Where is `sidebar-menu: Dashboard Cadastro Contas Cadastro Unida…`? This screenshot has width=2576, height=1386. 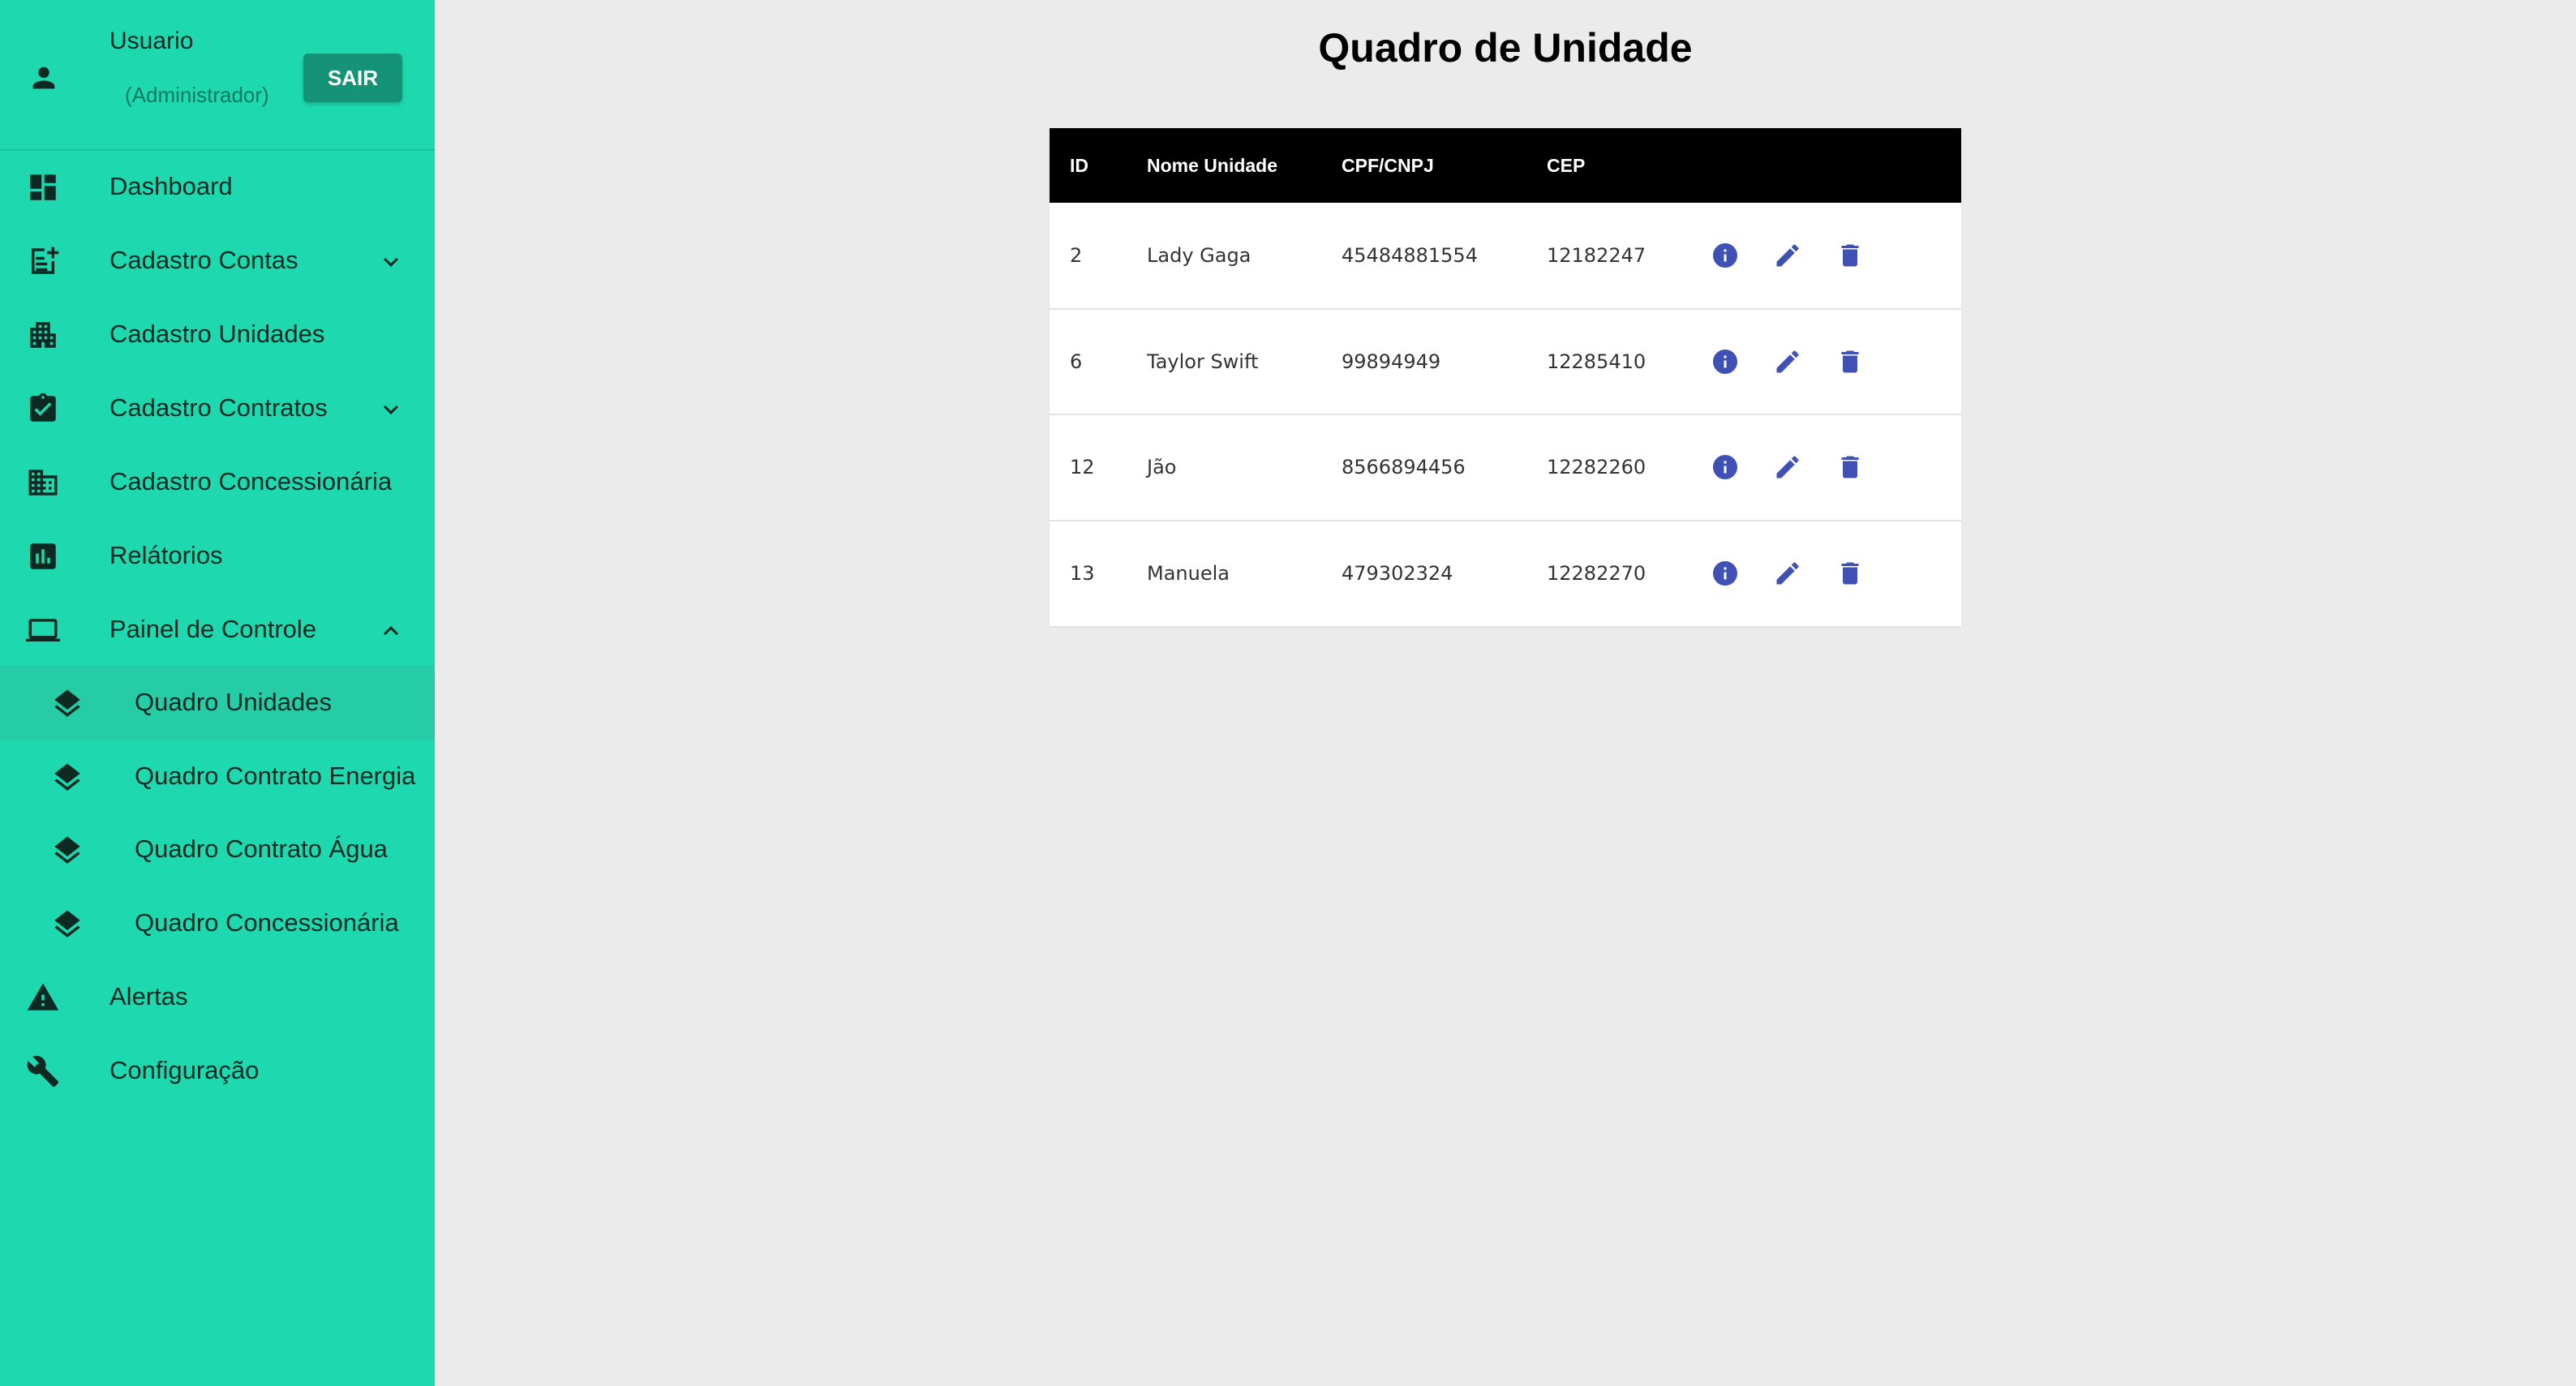
sidebar-menu: Dashboard Cadastro Contas Cadastro Unida… is located at coordinates (217, 628).